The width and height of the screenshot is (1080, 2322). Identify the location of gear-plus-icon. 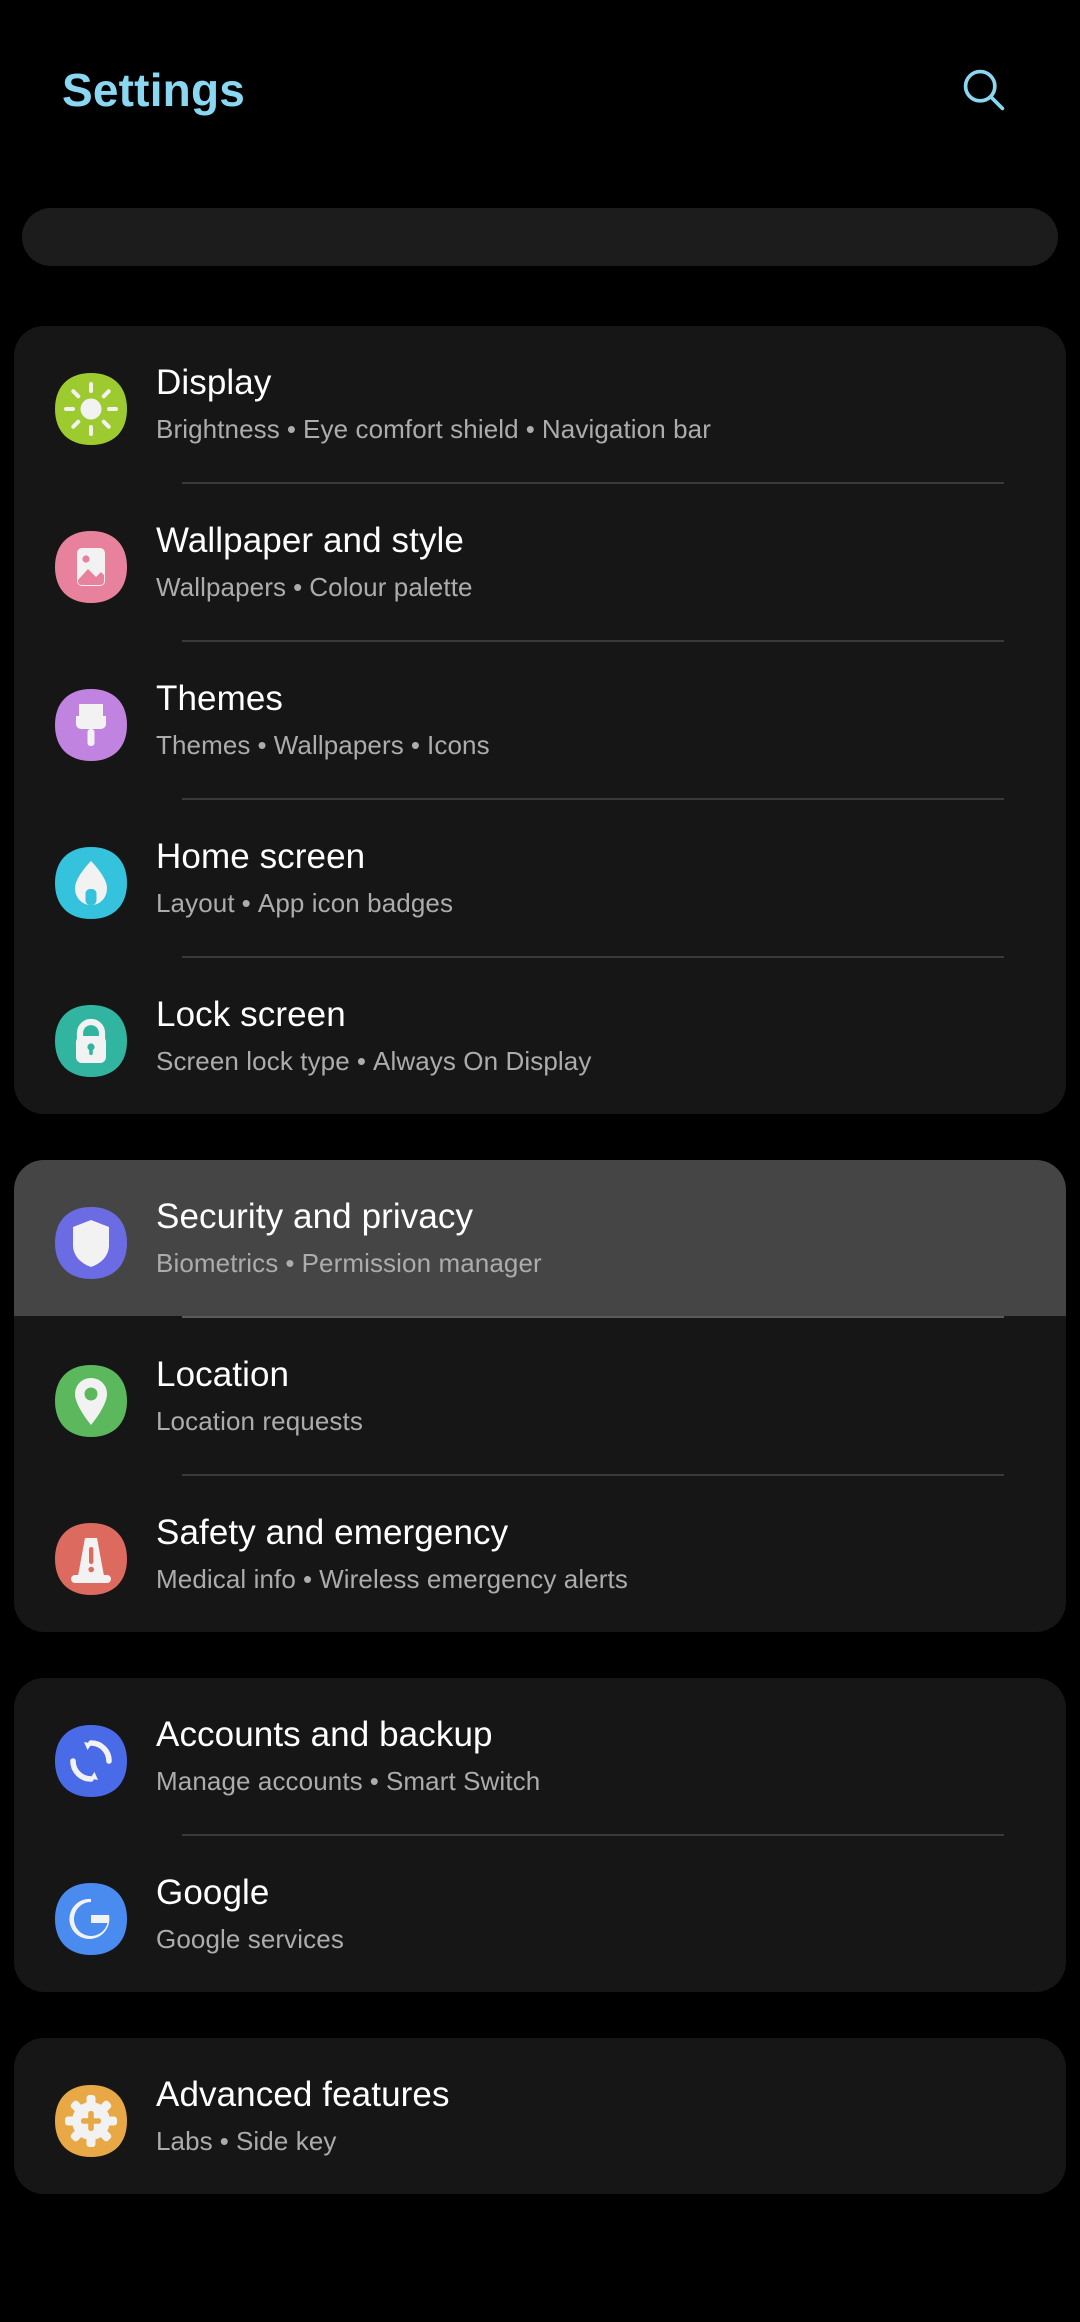
(91, 2121).